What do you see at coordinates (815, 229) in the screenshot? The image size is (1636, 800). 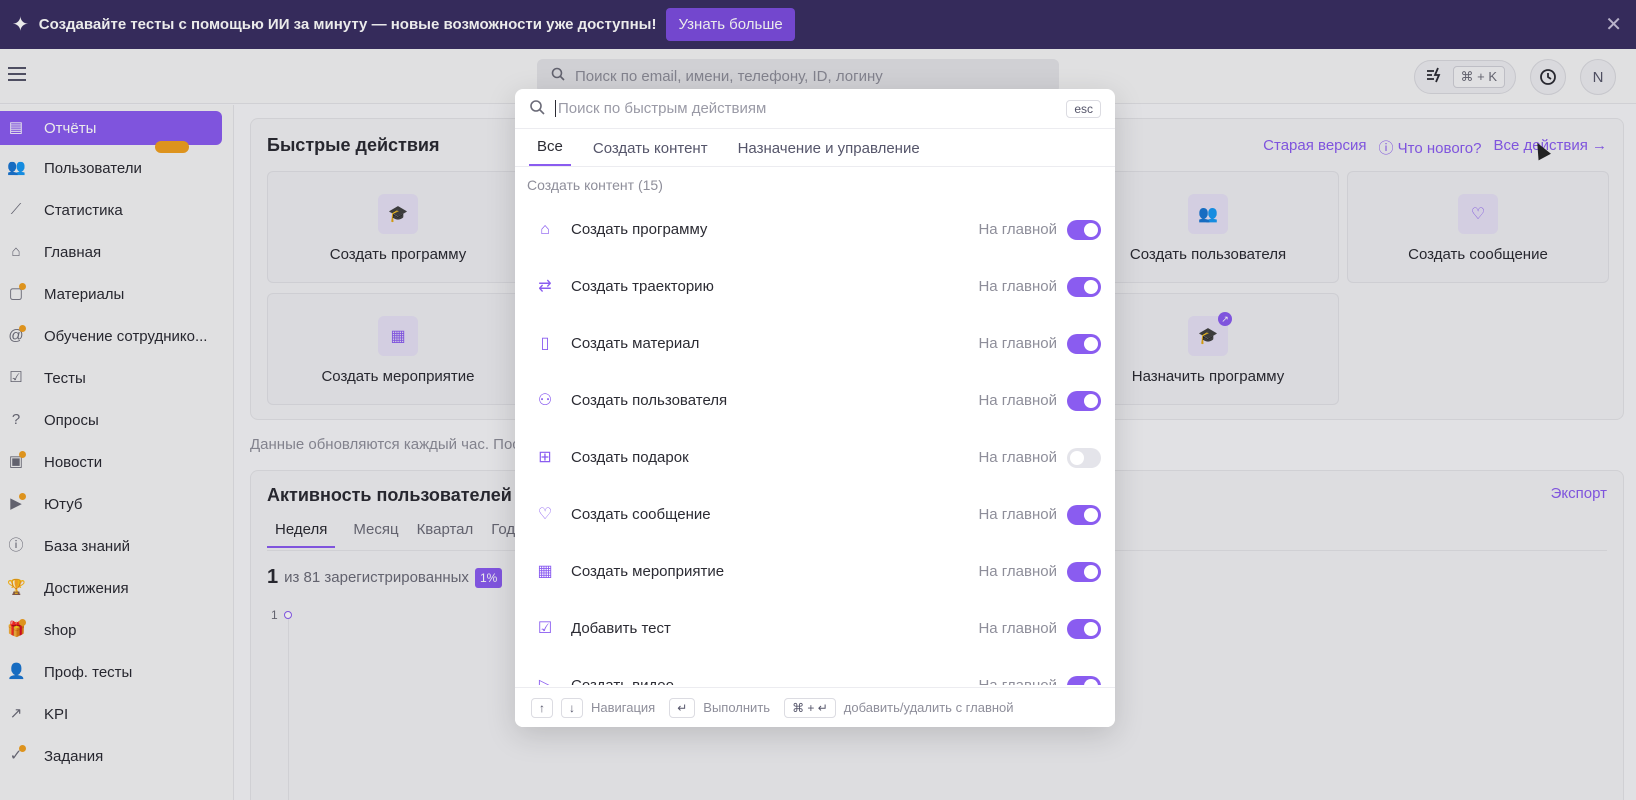 I see `list-item-create-program: ⌂ Создать программу На главной` at bounding box center [815, 229].